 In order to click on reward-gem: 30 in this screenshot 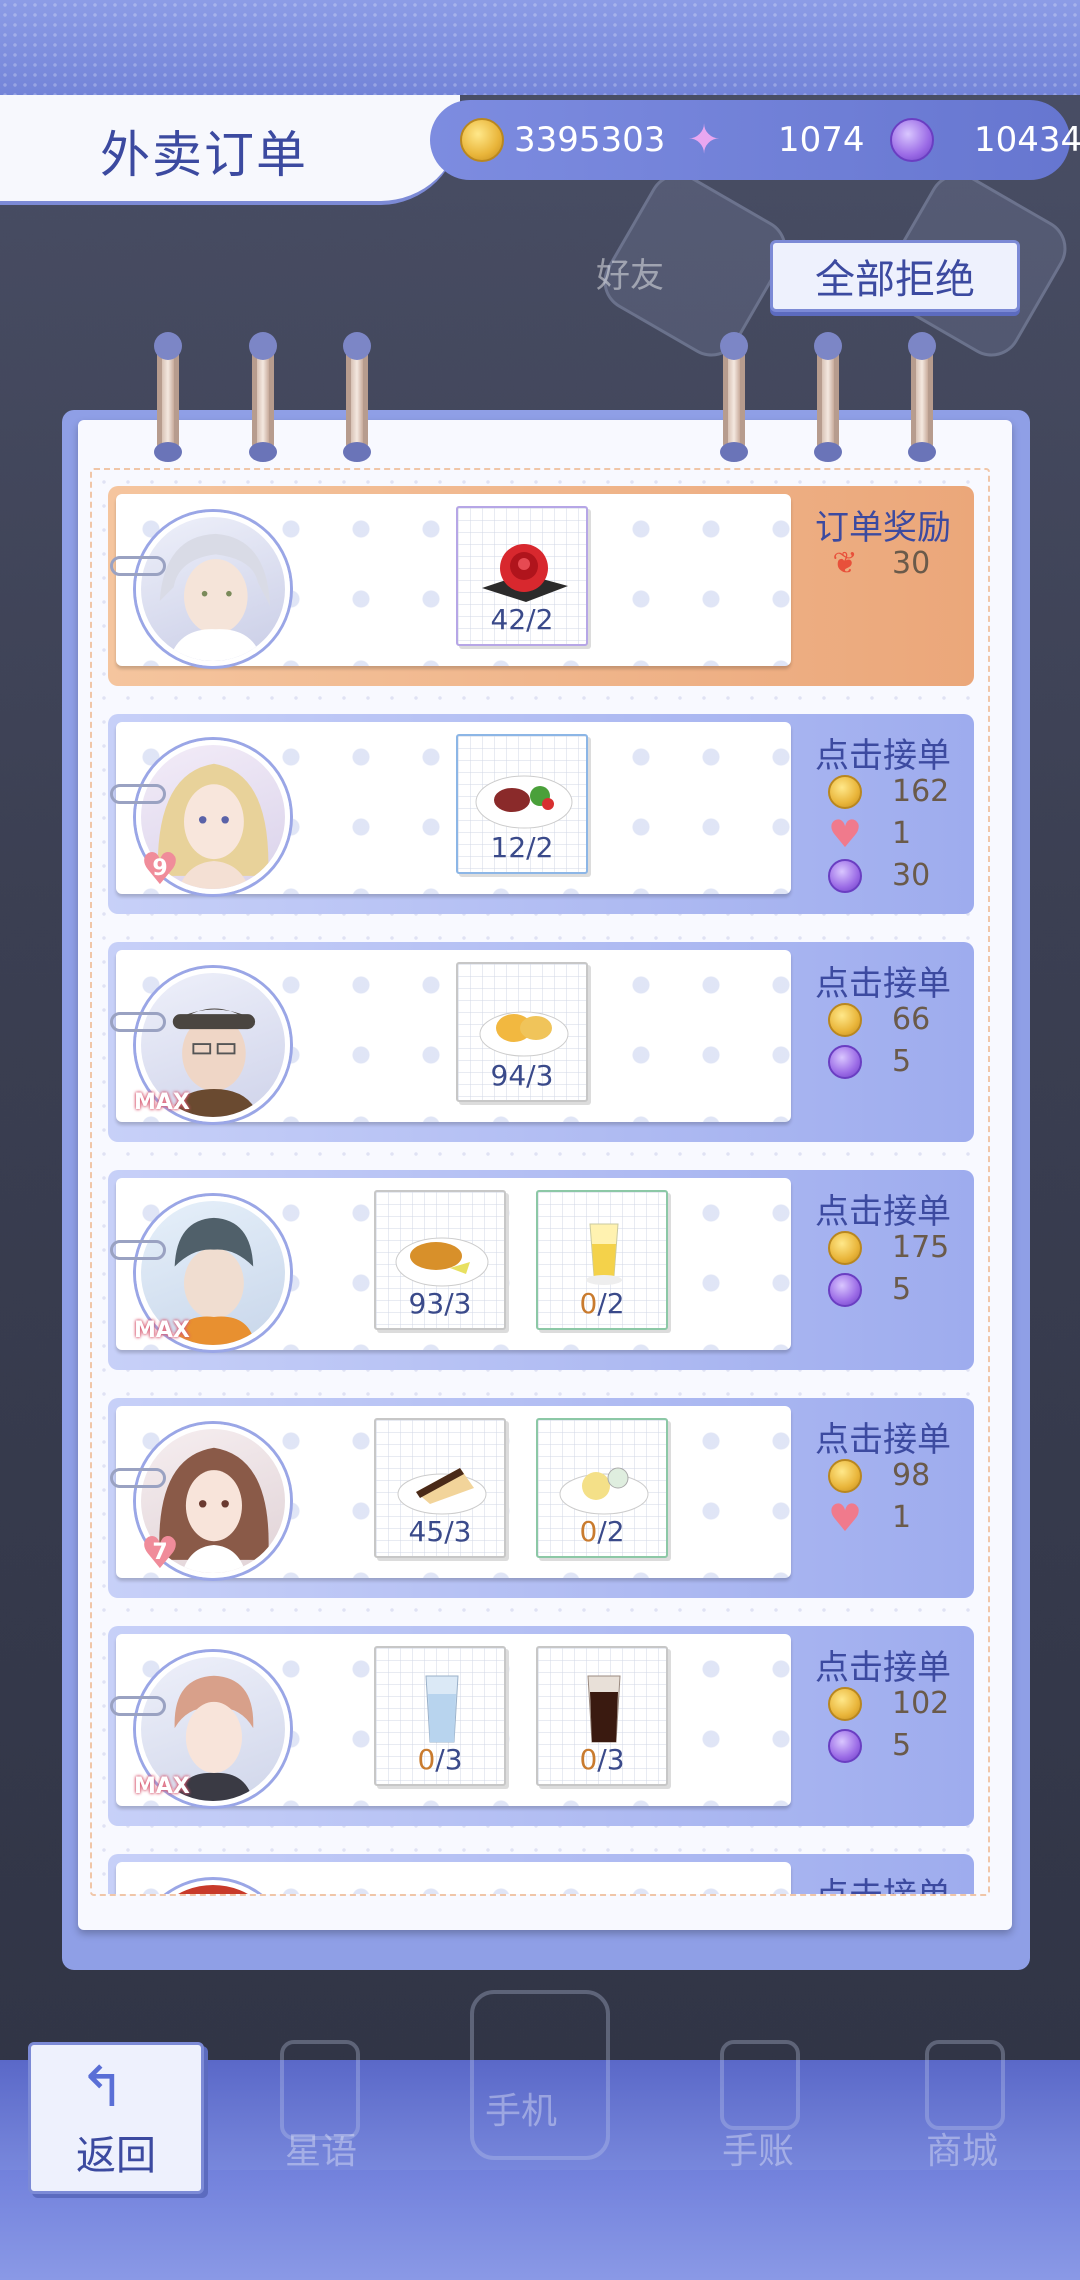, I will do `click(879, 875)`.